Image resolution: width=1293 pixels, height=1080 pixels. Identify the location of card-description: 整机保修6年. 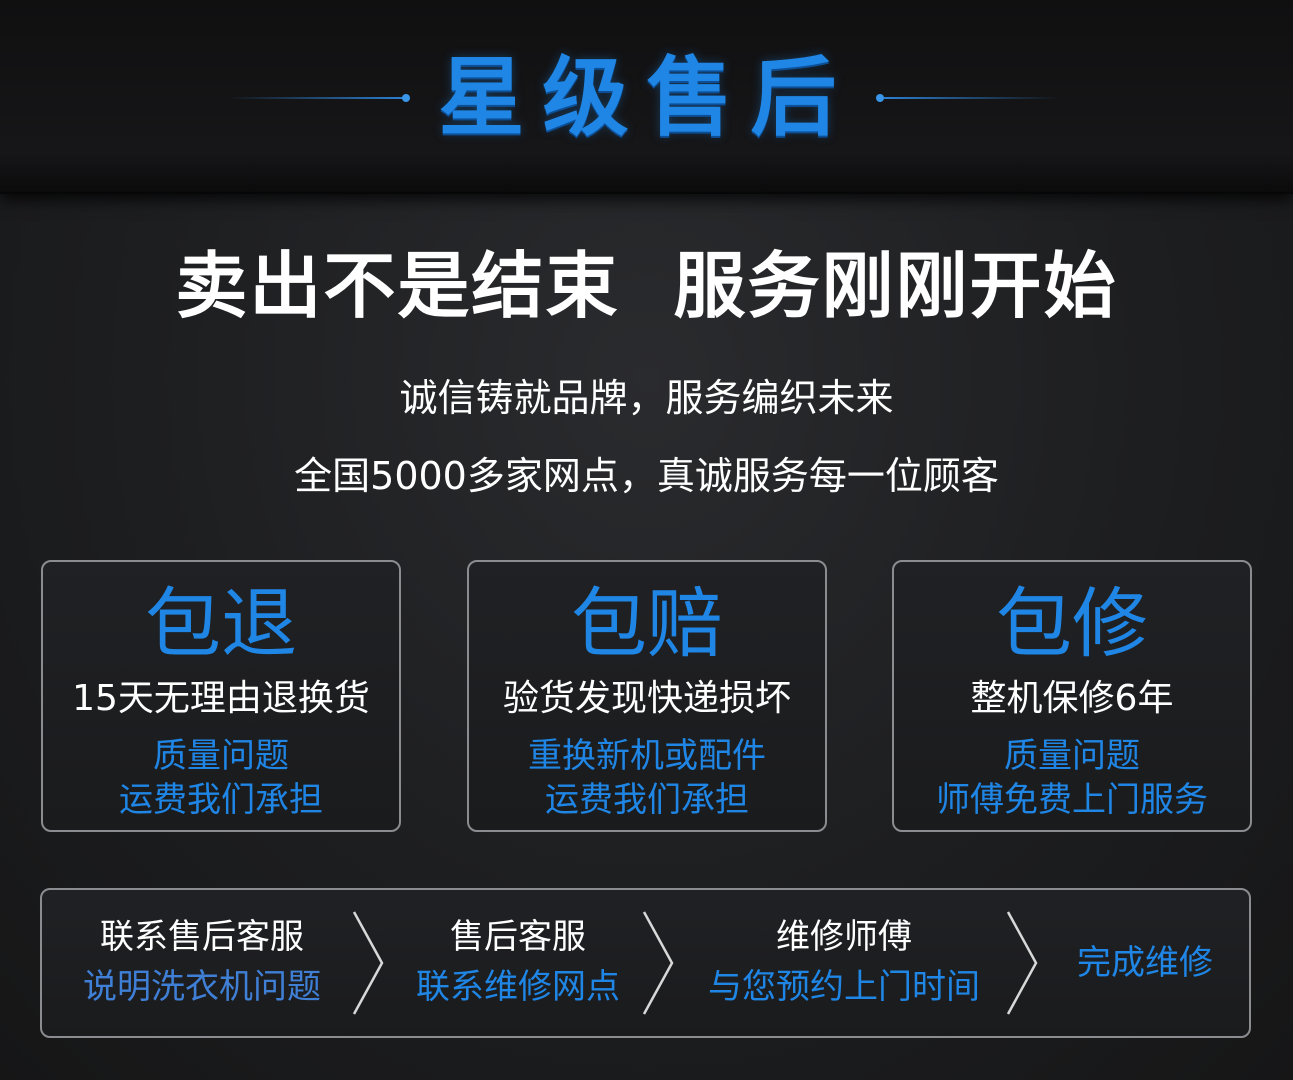
(1072, 698).